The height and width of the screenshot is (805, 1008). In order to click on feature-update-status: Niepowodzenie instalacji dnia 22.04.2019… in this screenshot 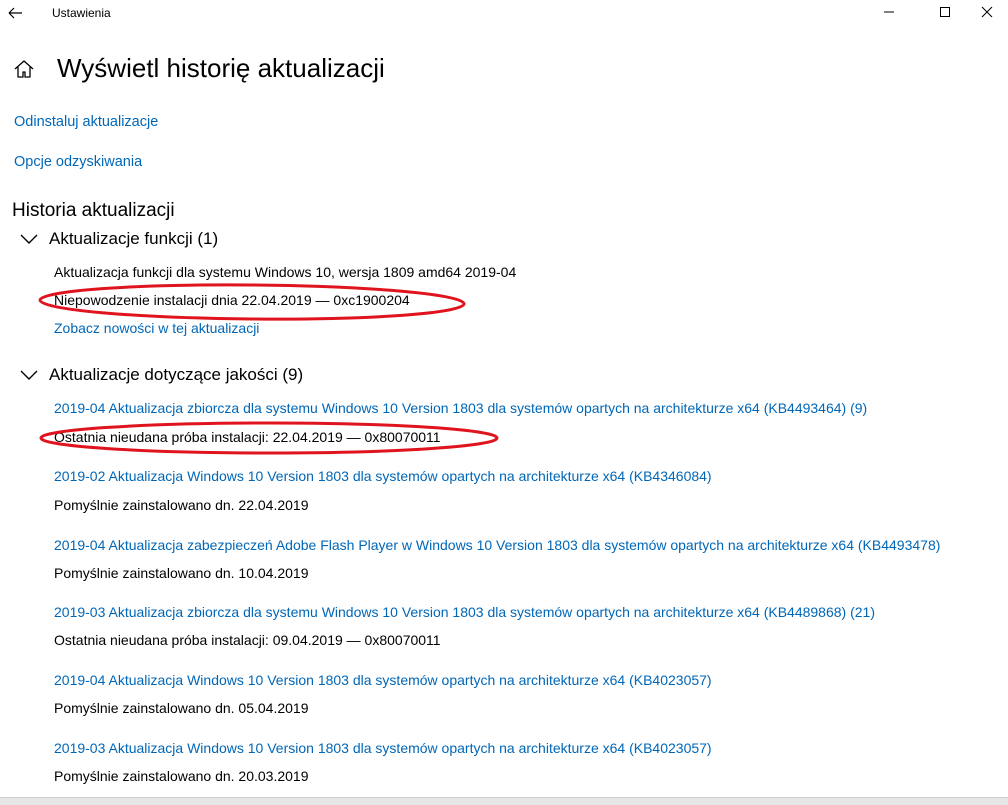, I will do `click(232, 300)`.